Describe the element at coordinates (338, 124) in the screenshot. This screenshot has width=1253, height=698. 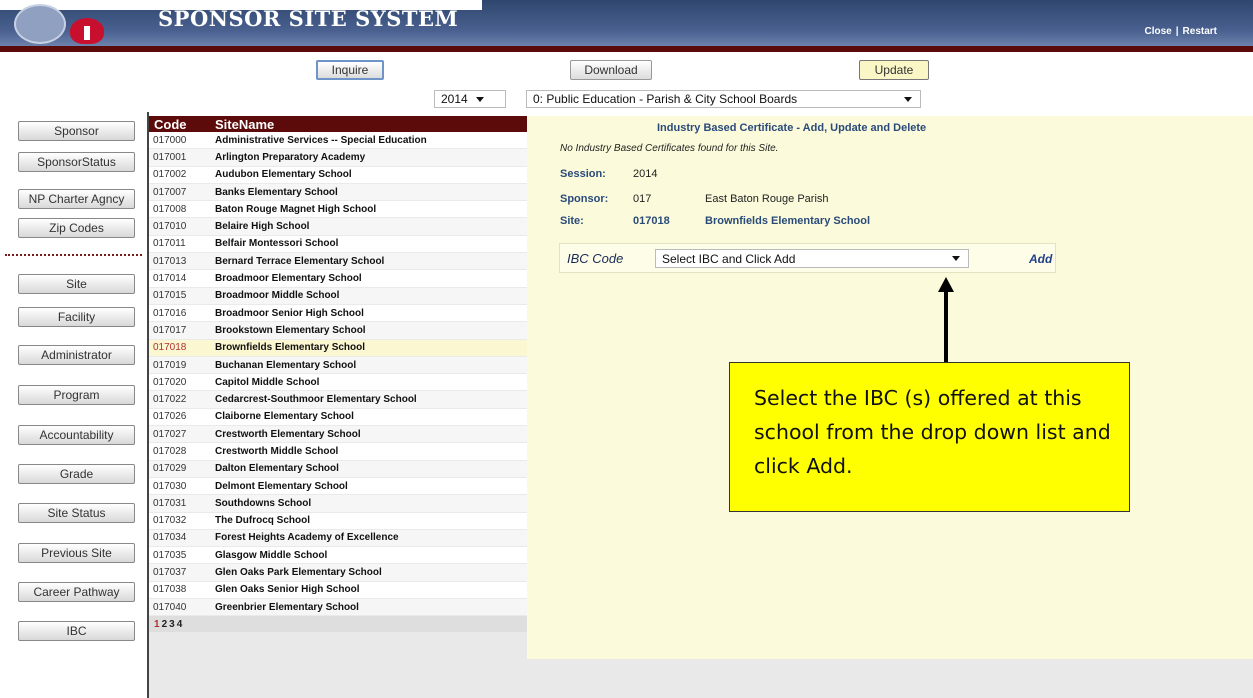
I see `site-table-header: Code SiteName` at that location.